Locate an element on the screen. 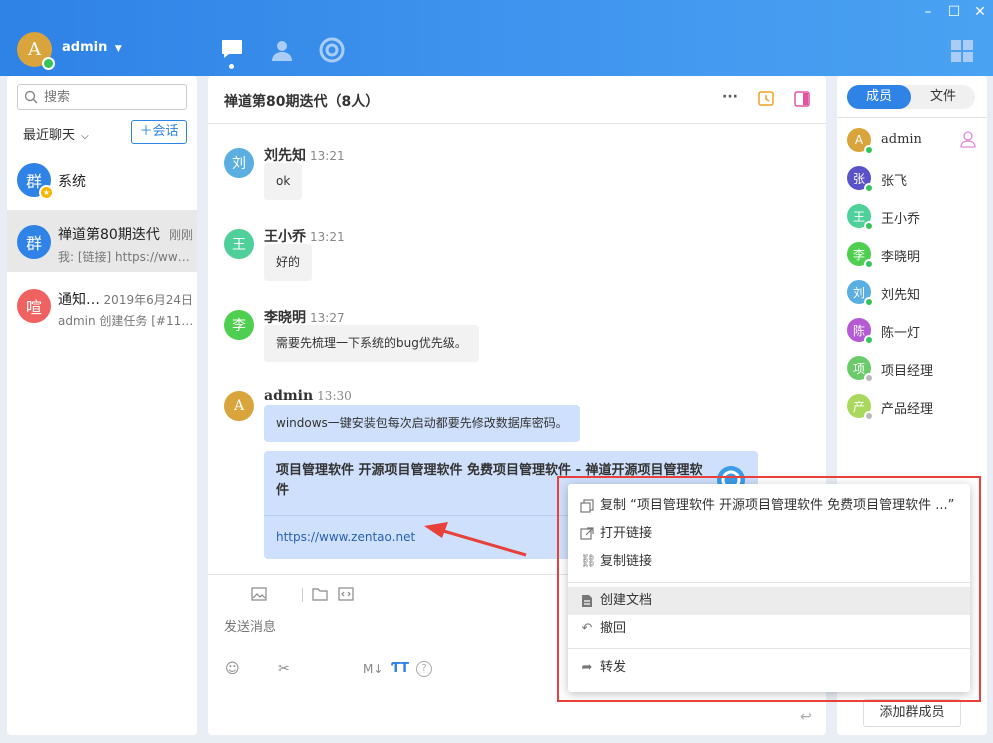 Image resolution: width=993 pixels, height=743 pixels. image-icon is located at coordinates (259, 594).